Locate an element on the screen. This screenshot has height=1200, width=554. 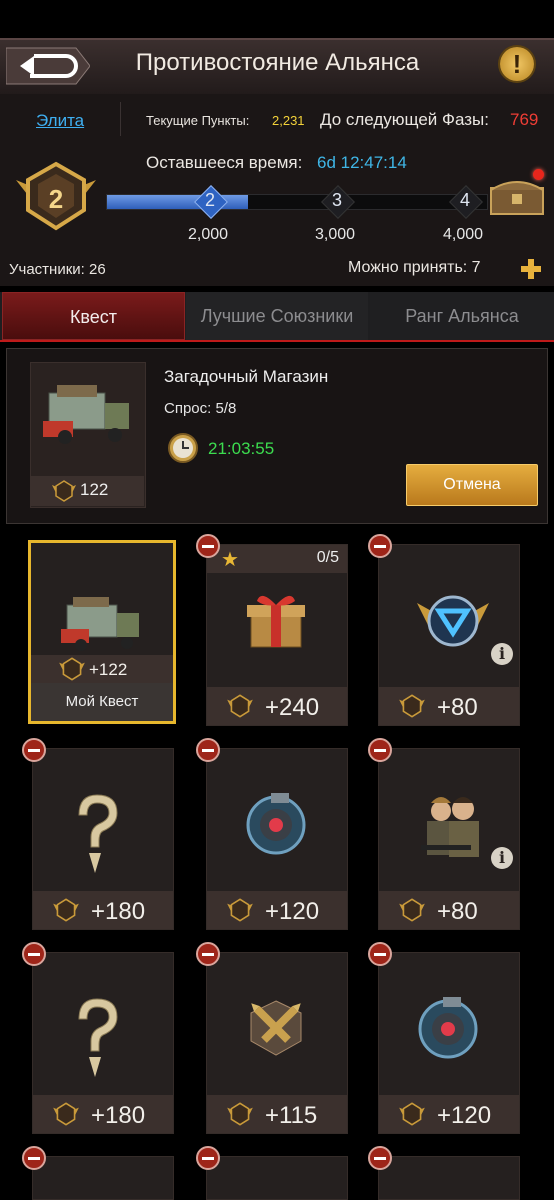
shield-badge-icon is located at coordinates (453, 622).